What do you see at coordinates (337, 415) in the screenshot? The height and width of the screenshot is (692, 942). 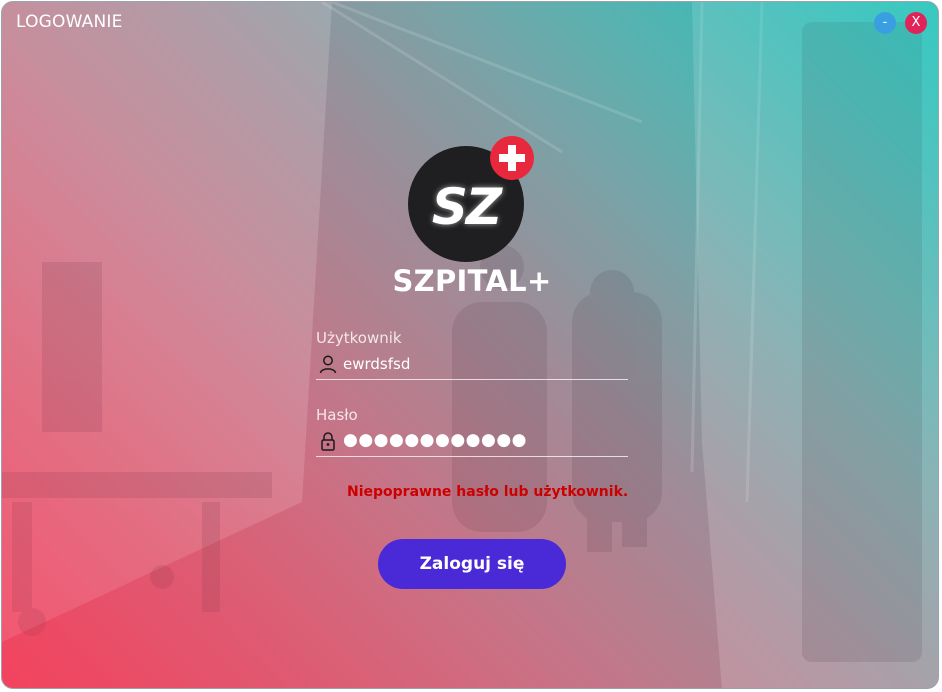 I see `password-label: Hasło` at bounding box center [337, 415].